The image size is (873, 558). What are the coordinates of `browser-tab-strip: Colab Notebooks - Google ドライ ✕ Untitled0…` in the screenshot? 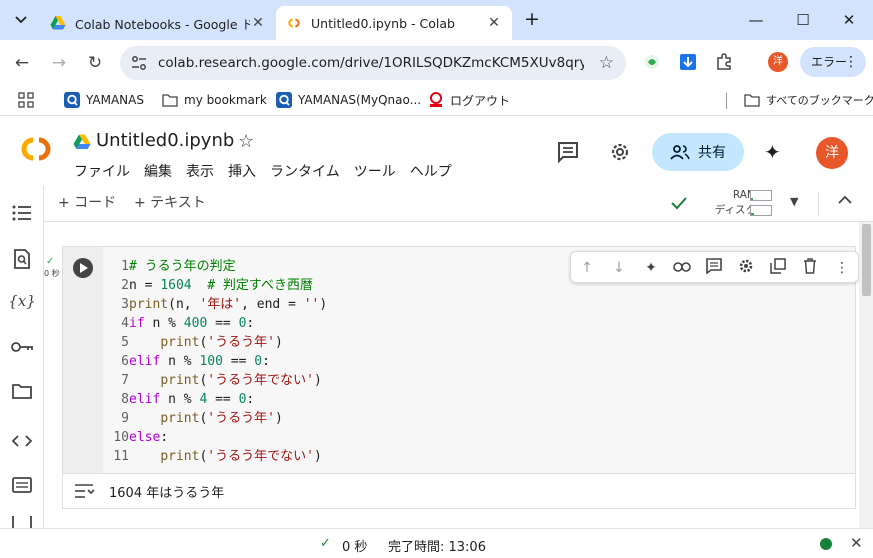 It's located at (436, 20).